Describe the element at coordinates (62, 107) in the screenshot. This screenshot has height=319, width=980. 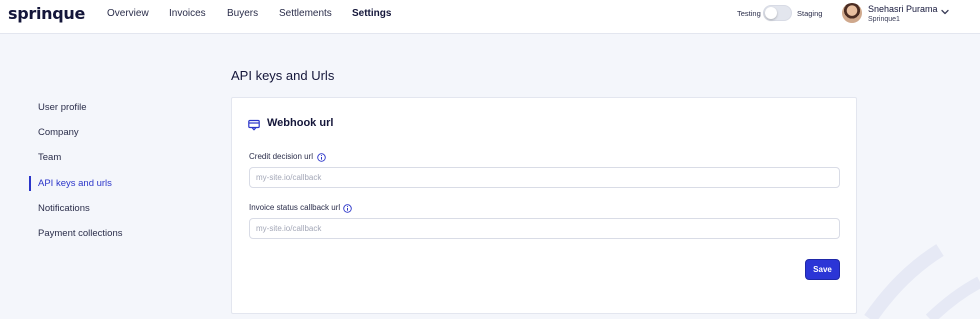
I see `sidebar-item-user-profile: User profile` at that location.